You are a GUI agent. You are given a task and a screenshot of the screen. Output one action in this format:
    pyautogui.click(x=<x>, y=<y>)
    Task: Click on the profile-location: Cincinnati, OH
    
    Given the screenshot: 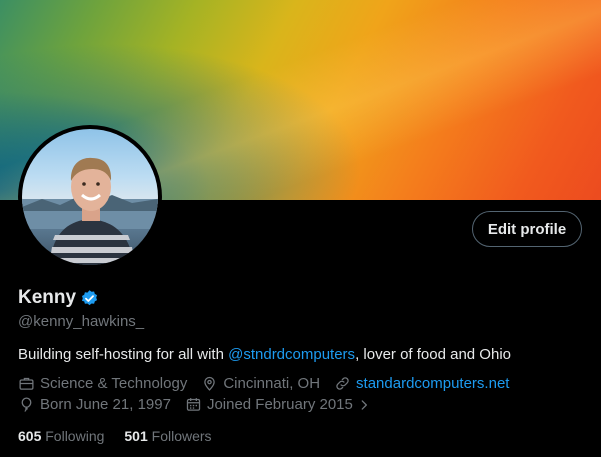 What is the action you would take?
    pyautogui.click(x=260, y=383)
    